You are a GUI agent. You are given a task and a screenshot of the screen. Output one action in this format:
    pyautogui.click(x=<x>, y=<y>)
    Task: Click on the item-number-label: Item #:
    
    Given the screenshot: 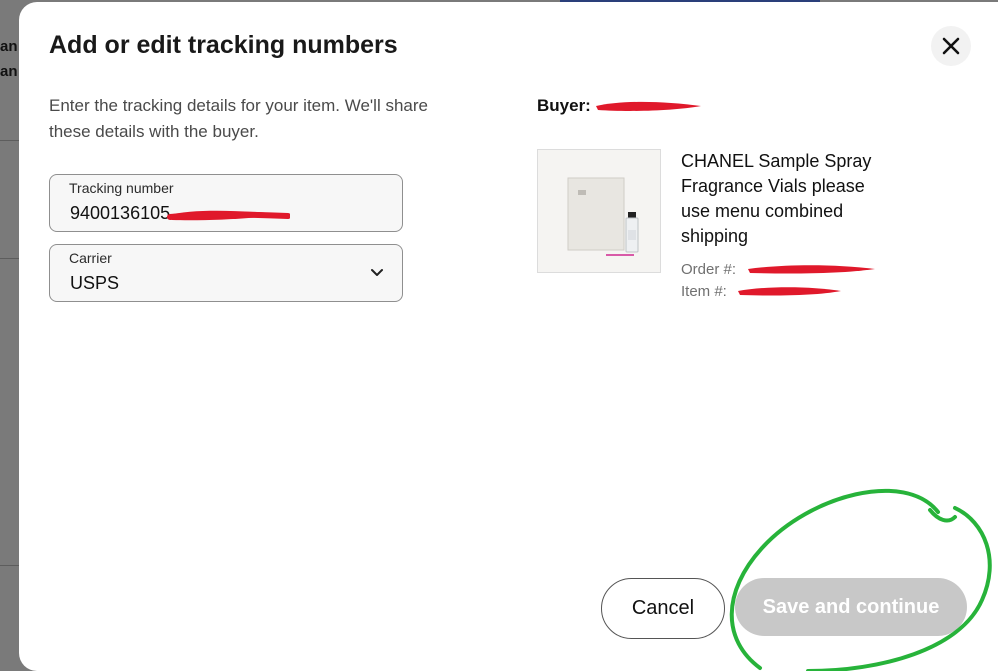 What is the action you would take?
    pyautogui.click(x=704, y=291)
    